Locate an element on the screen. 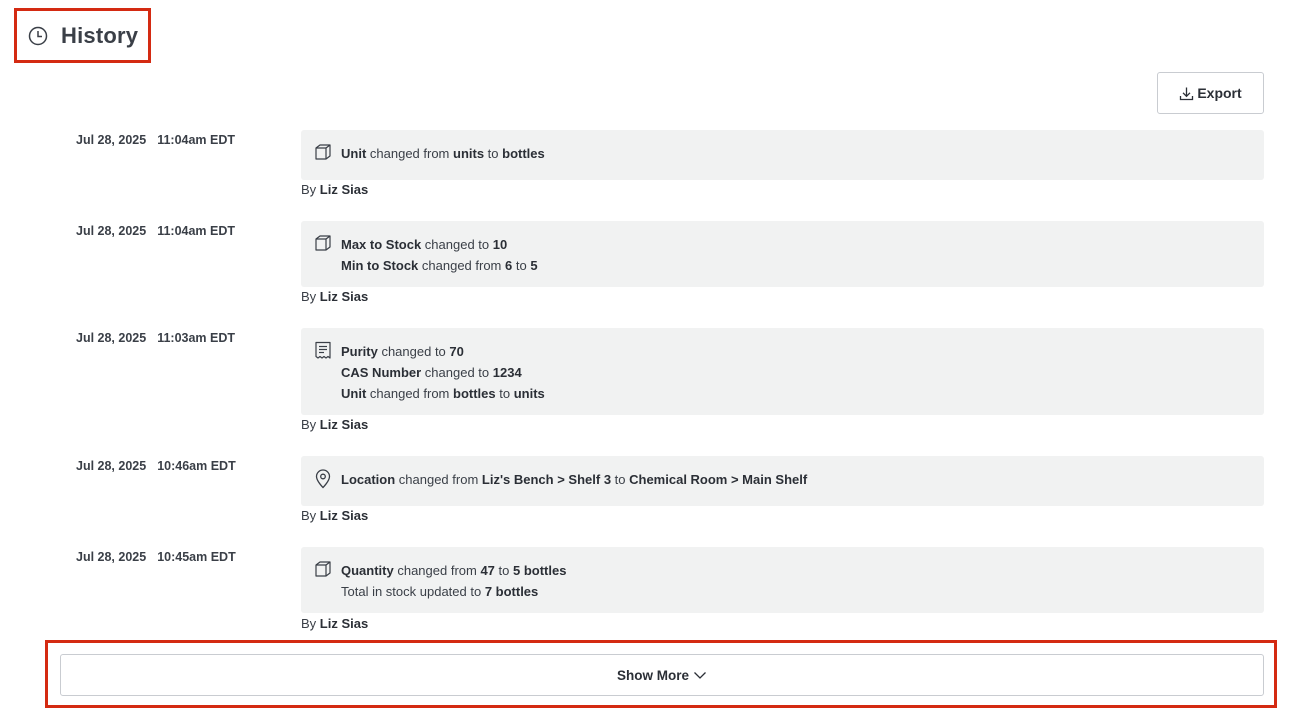 This screenshot has width=1290, height=718. show-more-highlight: Show More is located at coordinates (661, 674).